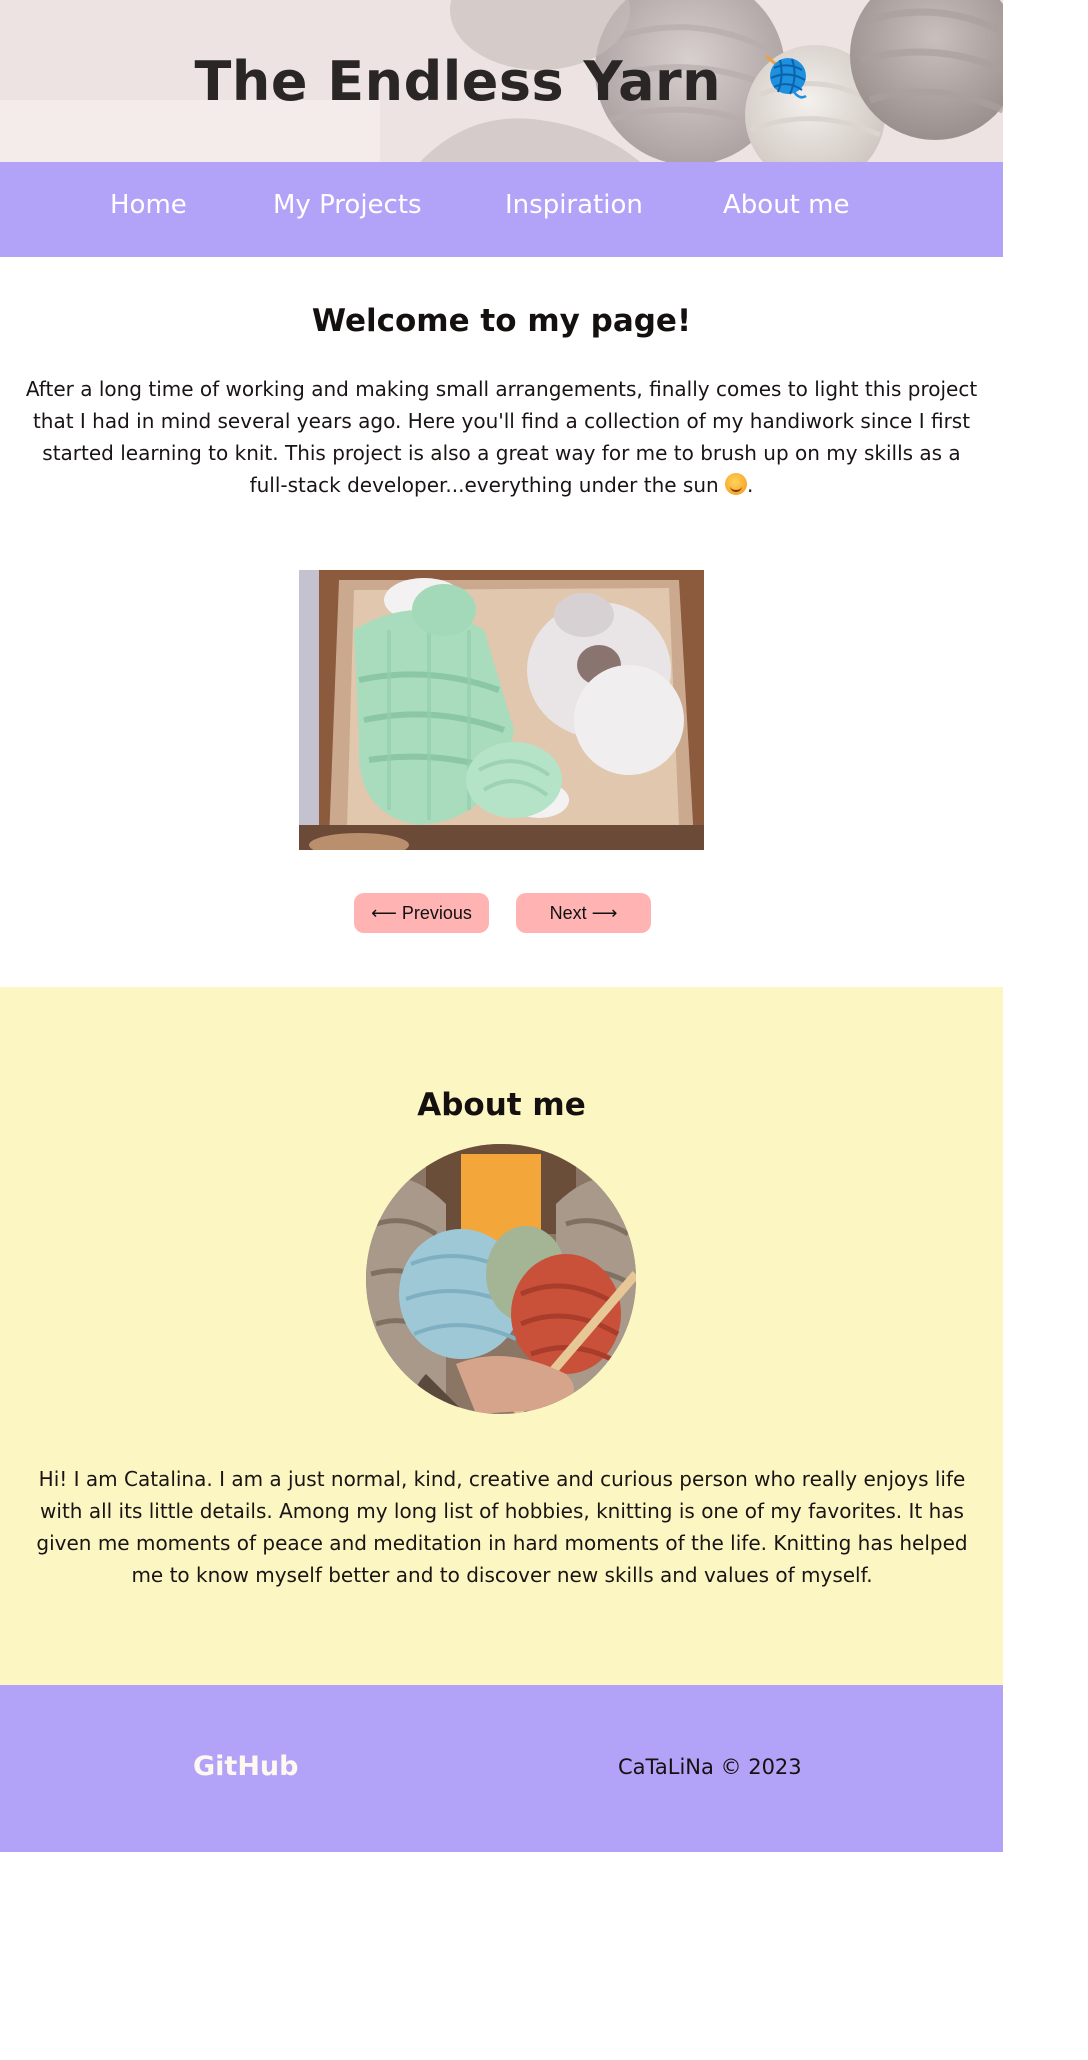 This screenshot has height=2060, width=1088. I want to click on site-footer: GitHub CaTaLiNa © 2023, so click(501, 1768).